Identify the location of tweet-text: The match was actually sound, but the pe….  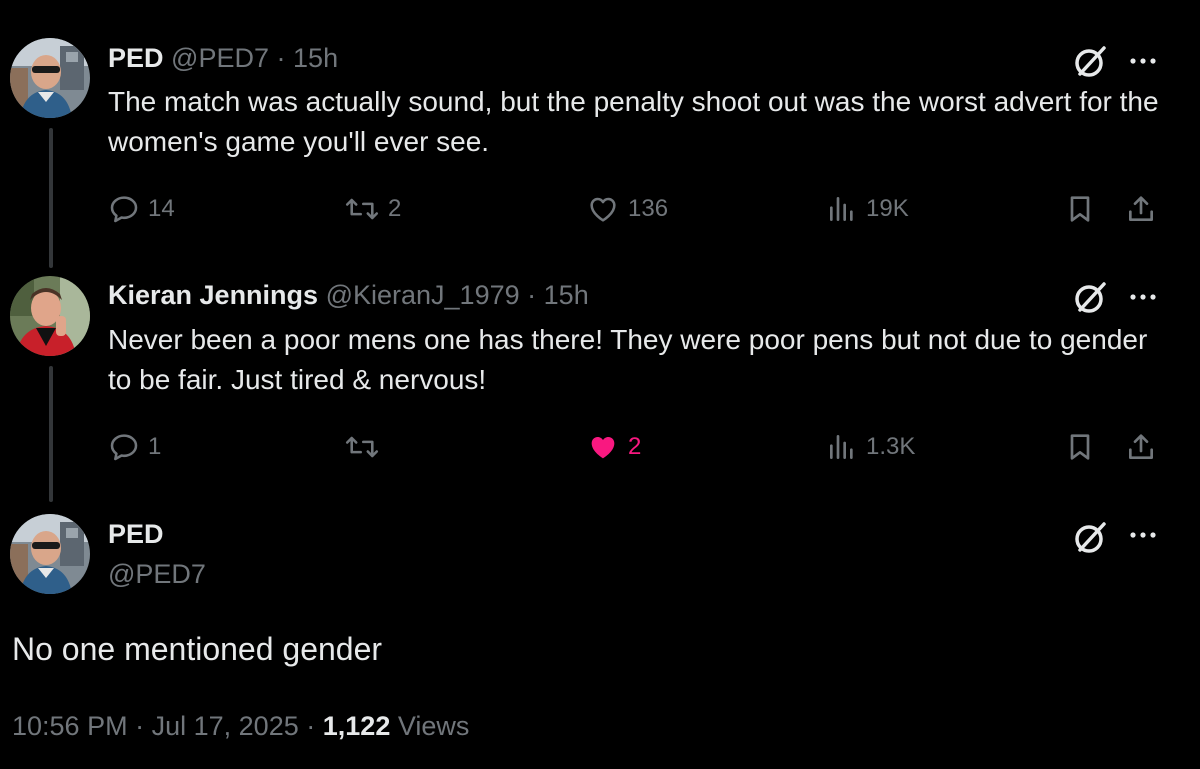
(633, 121).